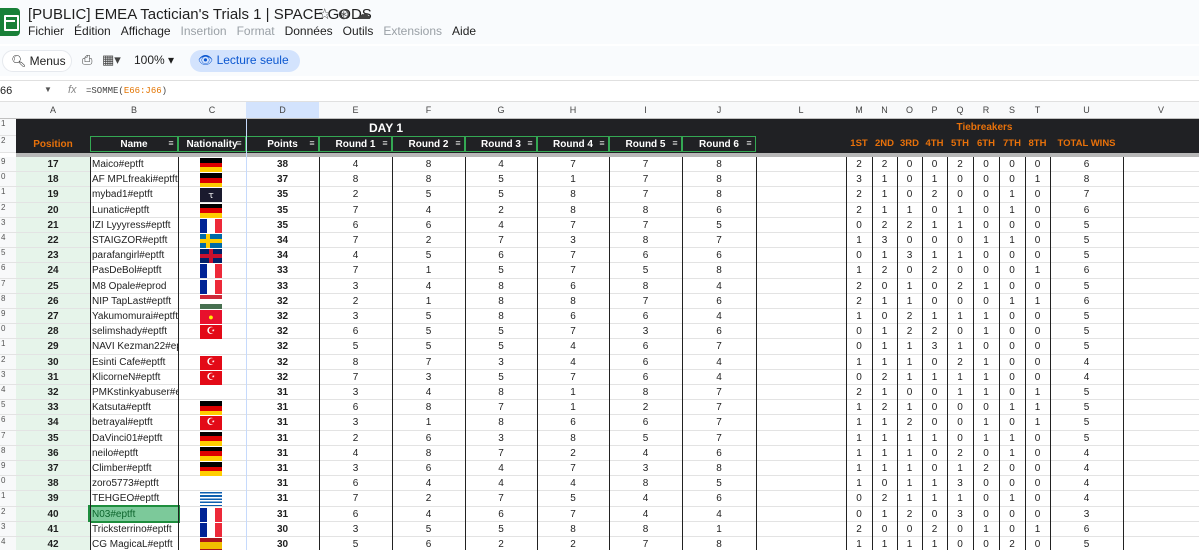 The image size is (1199, 550). What do you see at coordinates (428, 345) in the screenshot?
I see `round-2-cell: 5` at bounding box center [428, 345].